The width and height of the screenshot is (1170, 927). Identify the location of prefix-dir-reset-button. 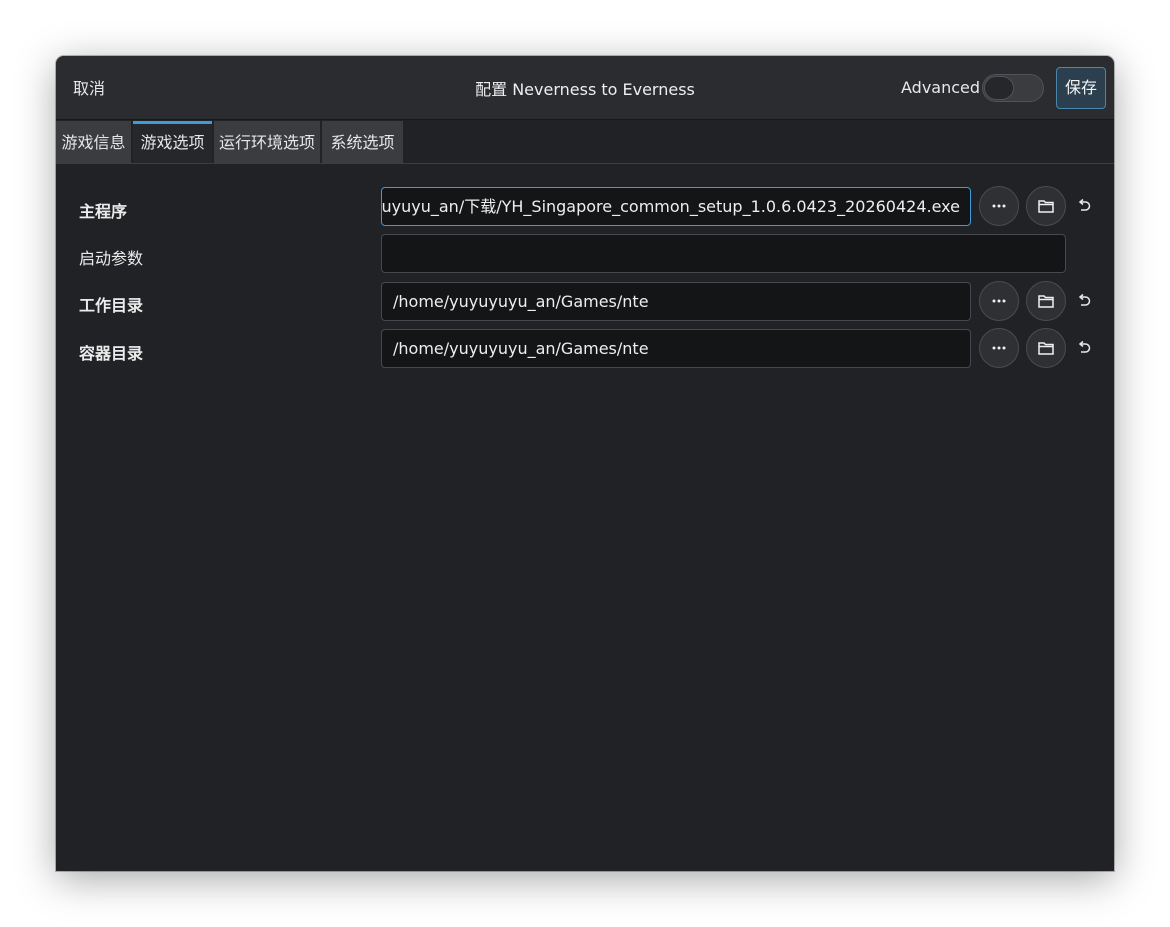
(1084, 348).